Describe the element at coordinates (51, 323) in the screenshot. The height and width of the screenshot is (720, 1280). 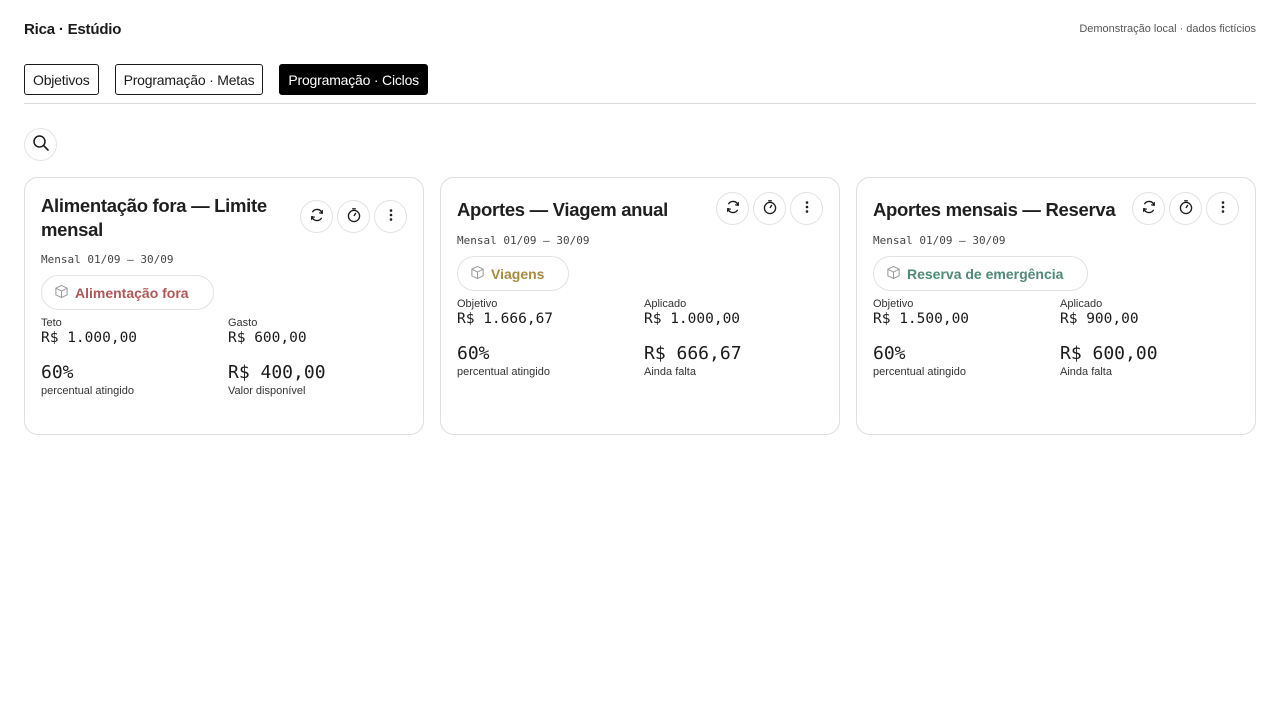
I see `stat-label-teto: Teto` at that location.